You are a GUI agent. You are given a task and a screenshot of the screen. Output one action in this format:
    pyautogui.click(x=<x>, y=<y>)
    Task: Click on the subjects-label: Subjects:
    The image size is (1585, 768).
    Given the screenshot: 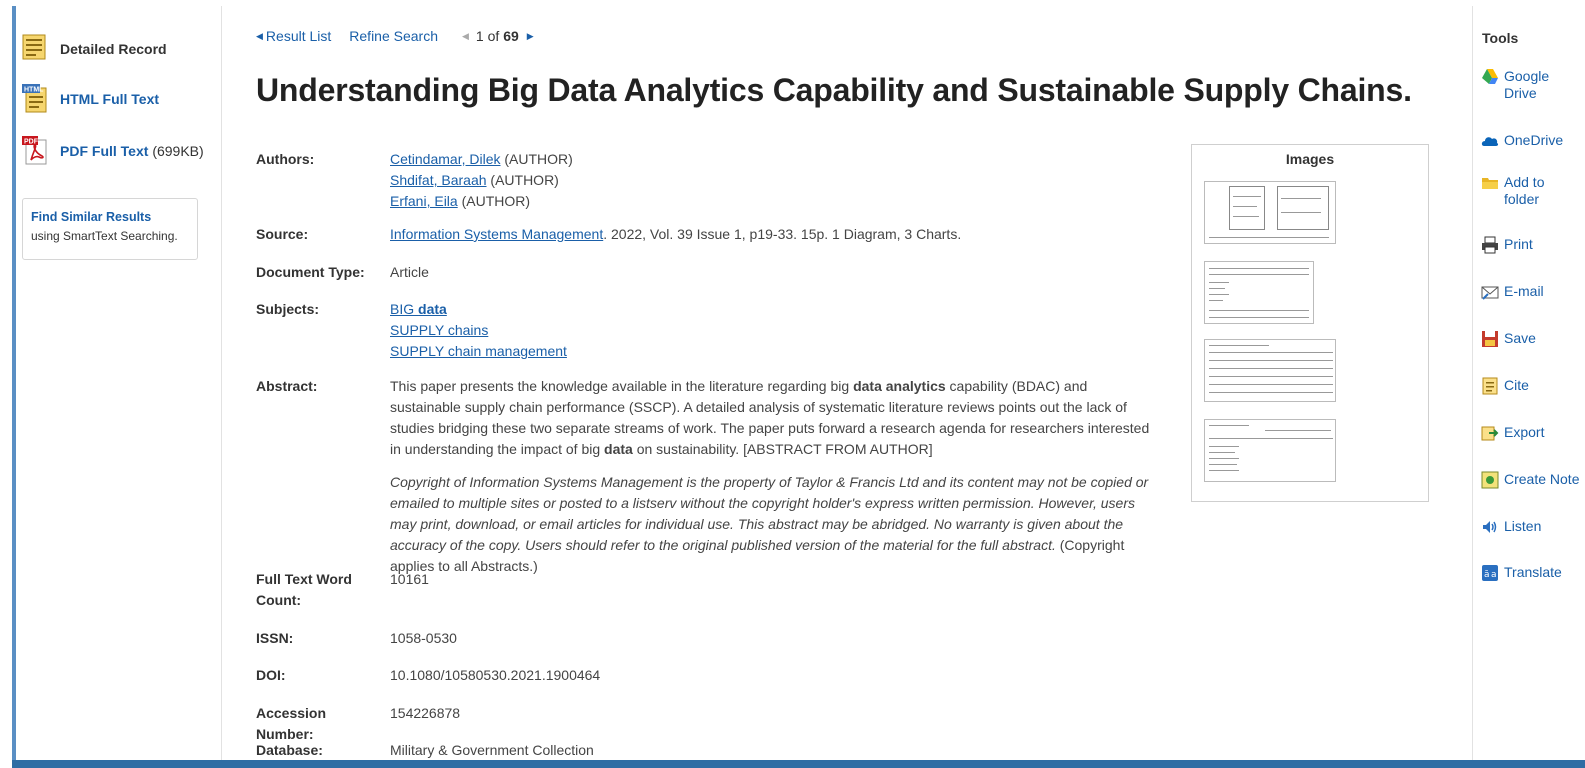 What is the action you would take?
    pyautogui.click(x=288, y=309)
    